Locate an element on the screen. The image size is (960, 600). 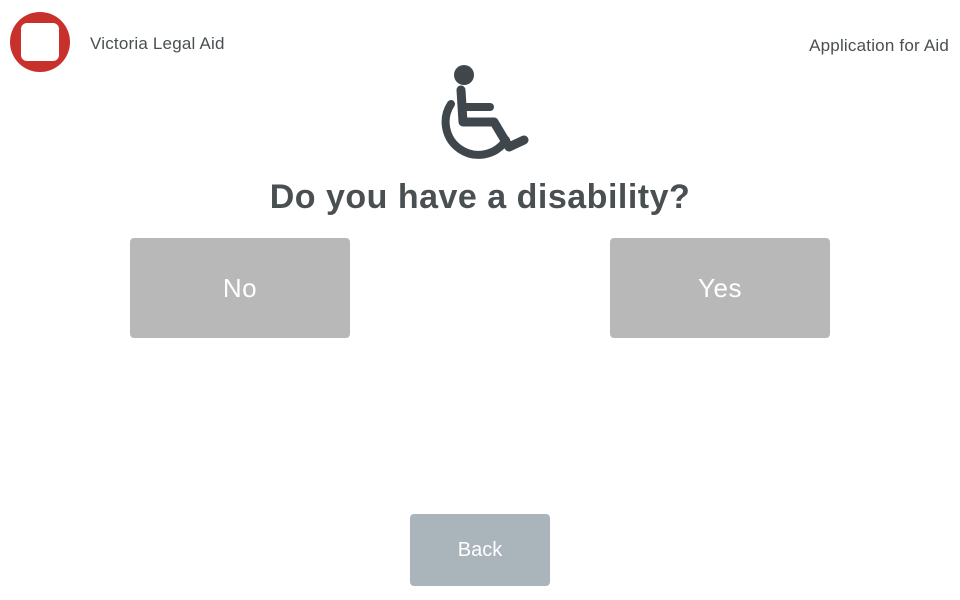
app-title: Application for Aid is located at coordinates (879, 45).